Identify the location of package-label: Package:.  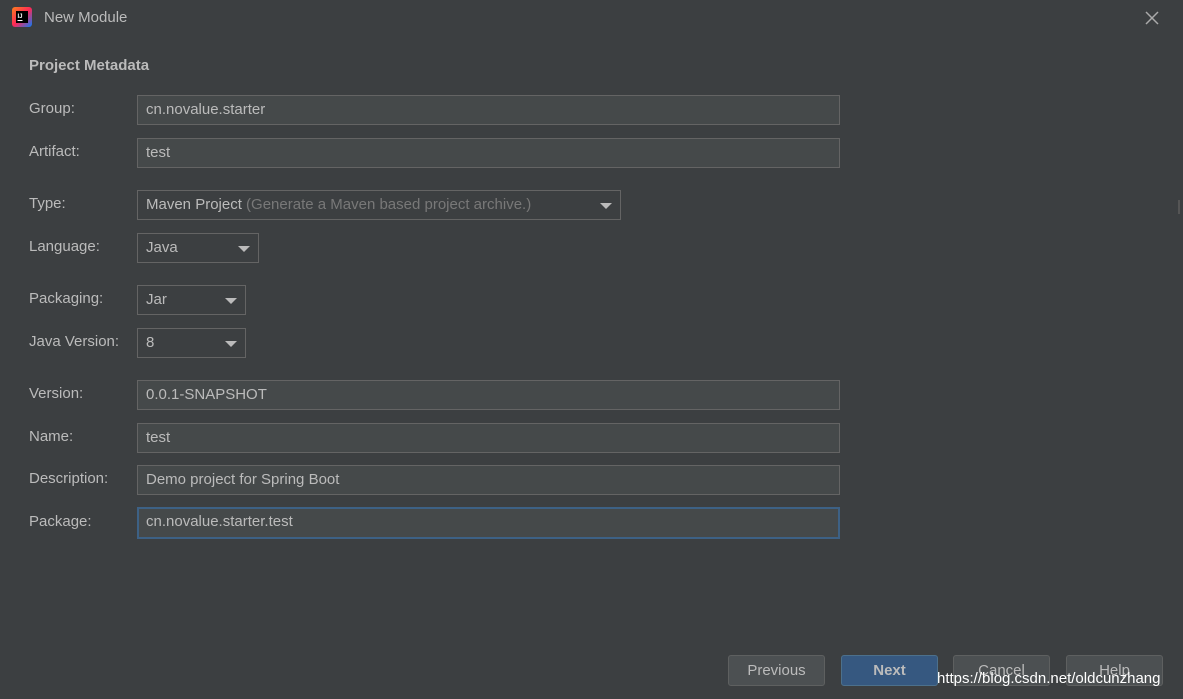
(60, 521).